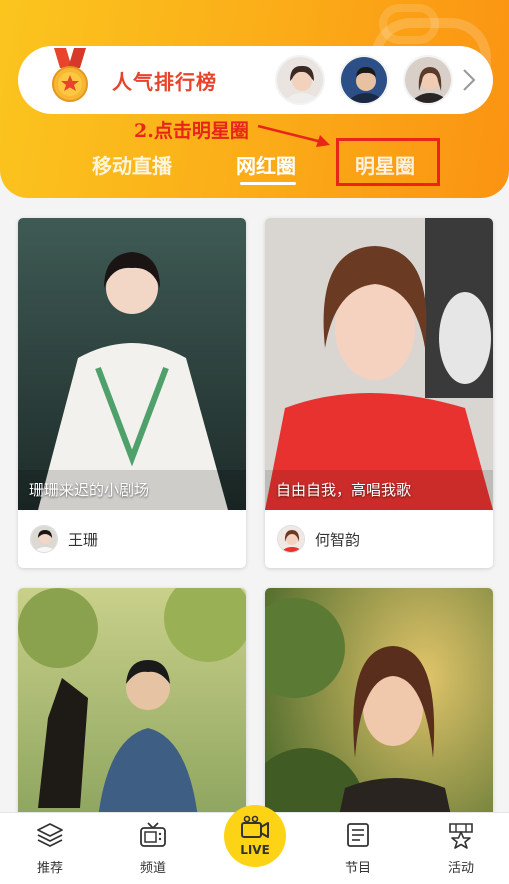 This screenshot has width=509, height=884. I want to click on nav-channel: 频道, so click(153, 848).